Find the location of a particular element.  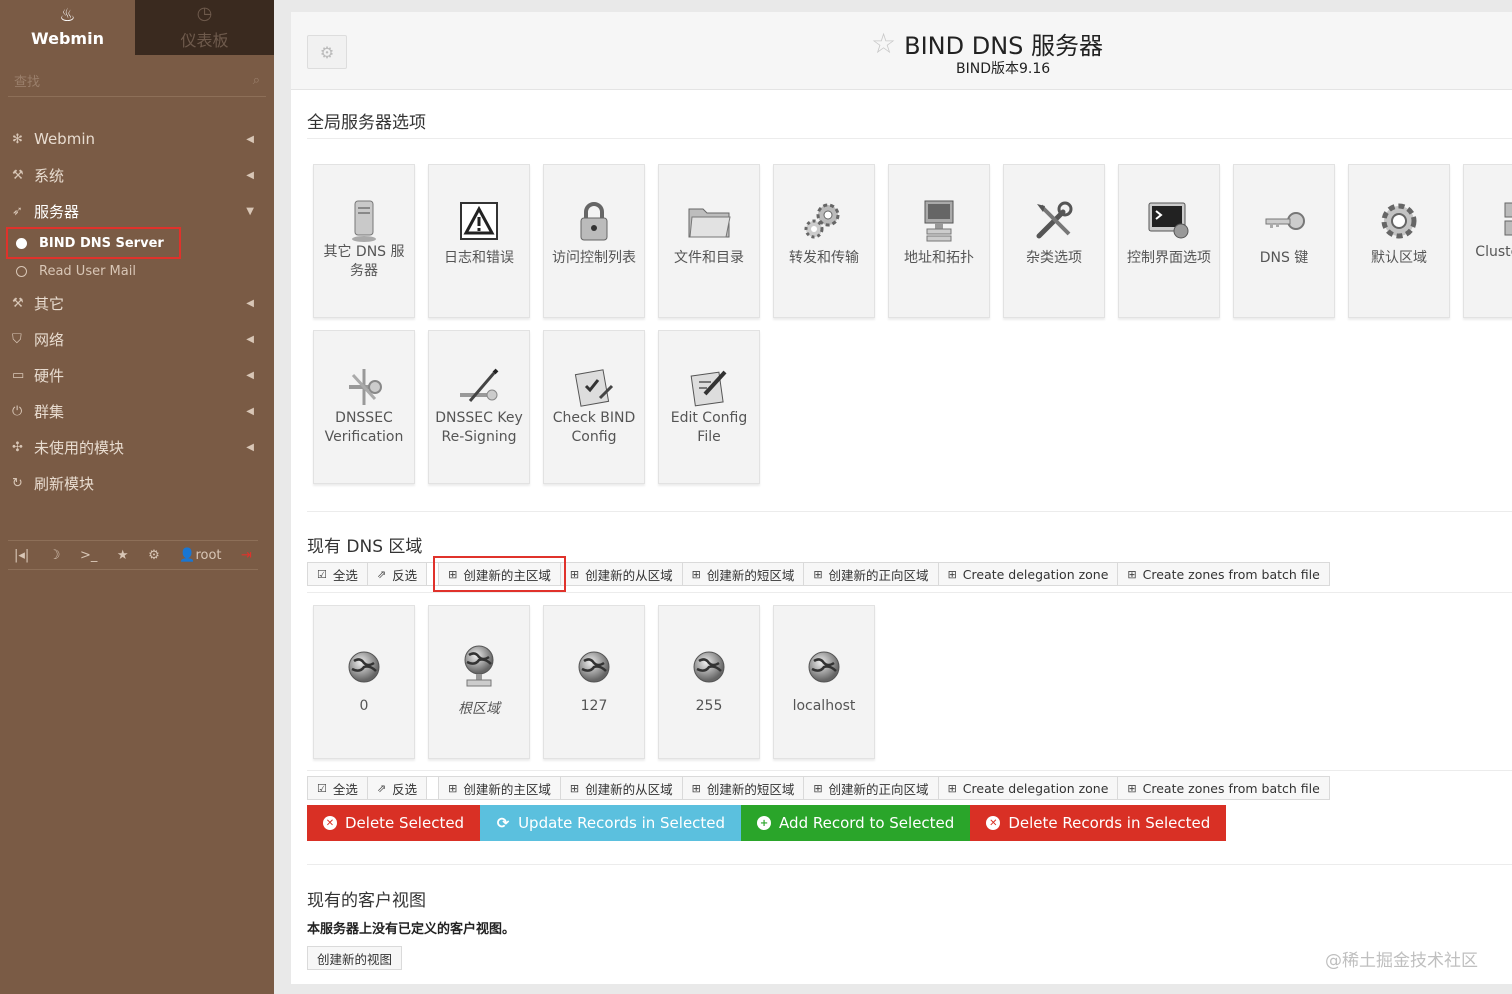

edit-icon is located at coordinates (709, 387).